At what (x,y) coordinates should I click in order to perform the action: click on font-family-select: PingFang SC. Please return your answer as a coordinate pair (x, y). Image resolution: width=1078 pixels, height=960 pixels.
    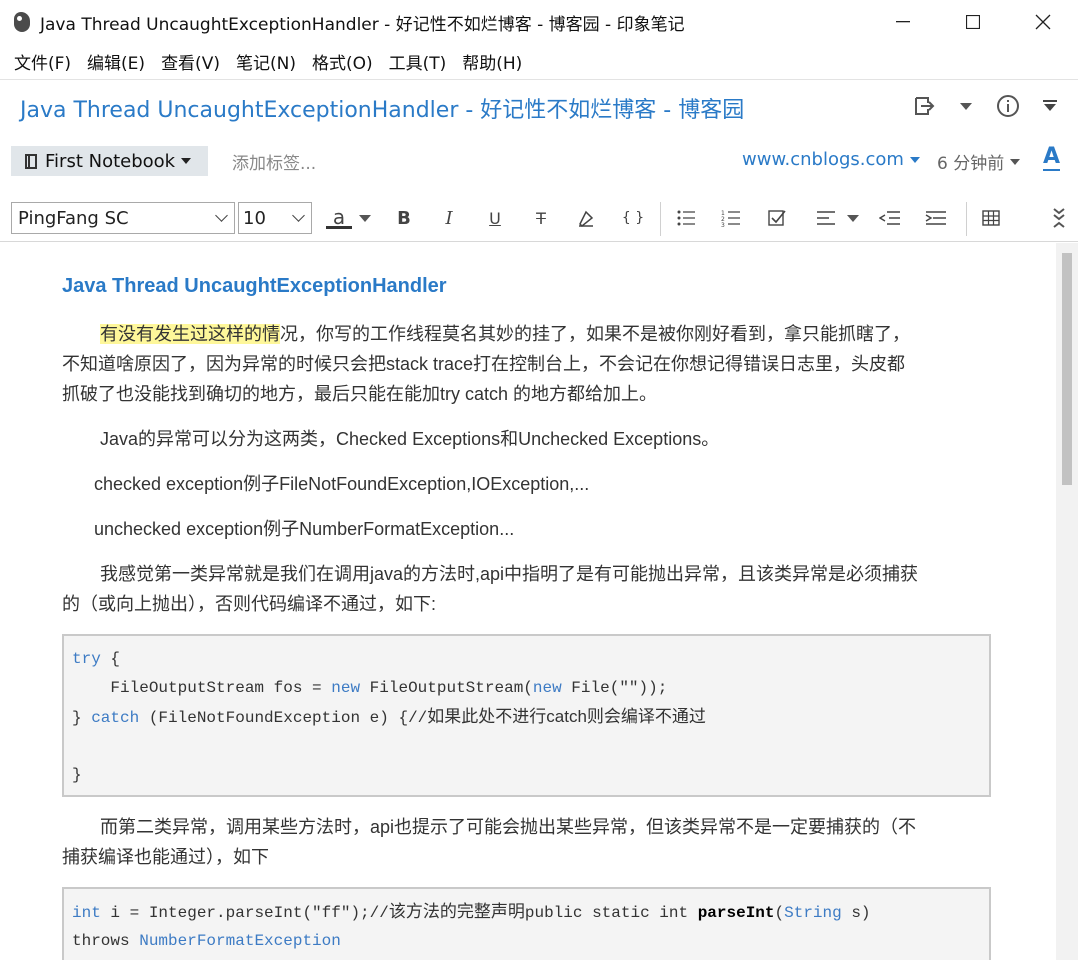
    Looking at the image, I should click on (123, 218).